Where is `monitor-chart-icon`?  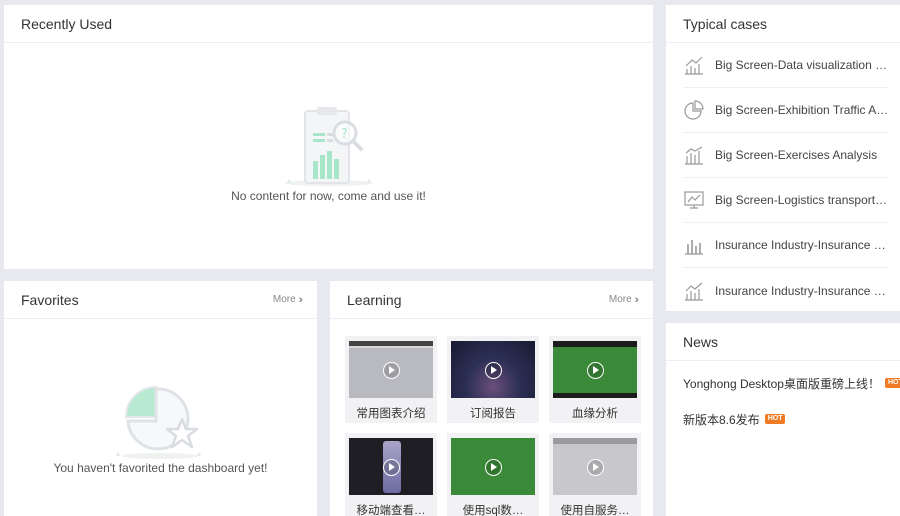
monitor-chart-icon is located at coordinates (694, 200).